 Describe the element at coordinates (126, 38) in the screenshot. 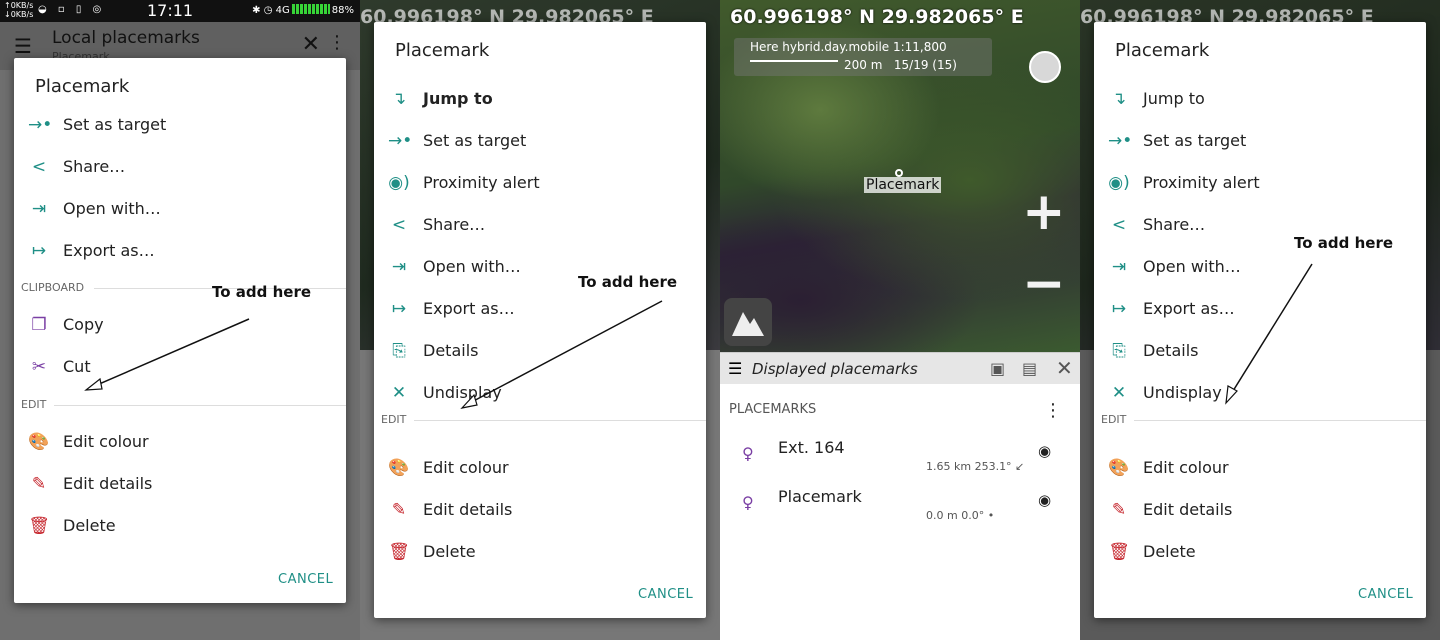

I see `app-bar-title: Local placemarks` at that location.